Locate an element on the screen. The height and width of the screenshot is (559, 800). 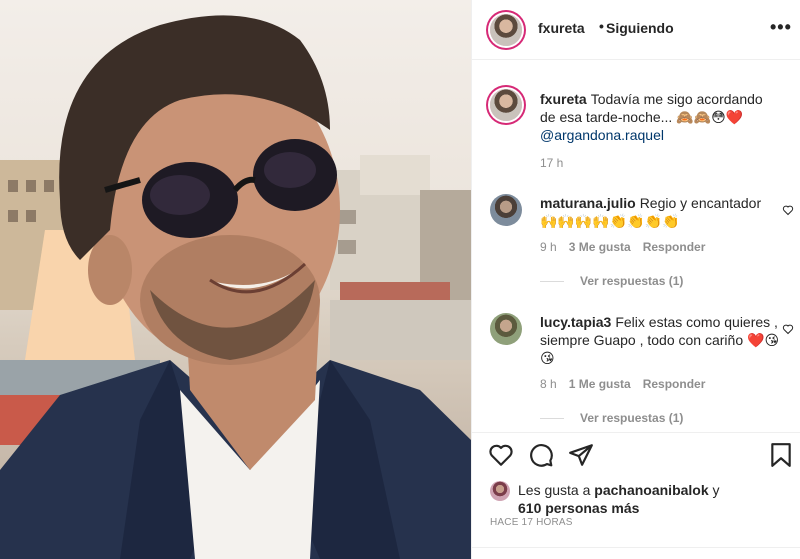
likes-count: 610 personas más is located at coordinates (578, 508).